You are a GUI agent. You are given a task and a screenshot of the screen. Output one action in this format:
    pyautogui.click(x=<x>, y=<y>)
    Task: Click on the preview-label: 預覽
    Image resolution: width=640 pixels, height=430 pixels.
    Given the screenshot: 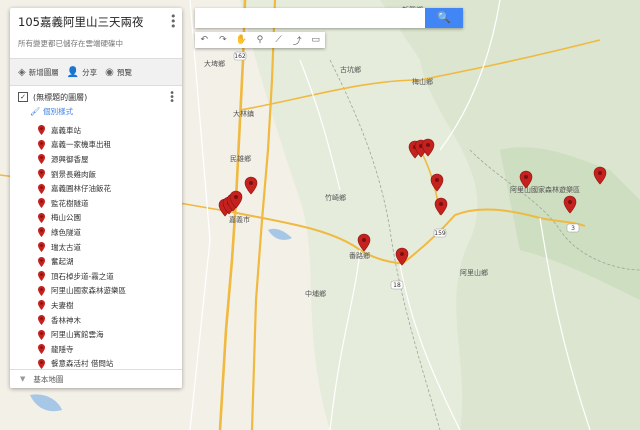 What is the action you would take?
    pyautogui.click(x=124, y=72)
    